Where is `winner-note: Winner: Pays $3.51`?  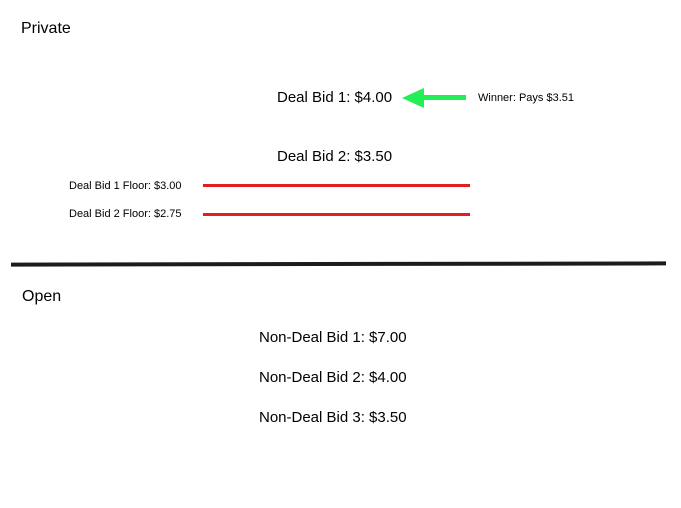
winner-note: Winner: Pays $3.51 is located at coordinates (526, 98).